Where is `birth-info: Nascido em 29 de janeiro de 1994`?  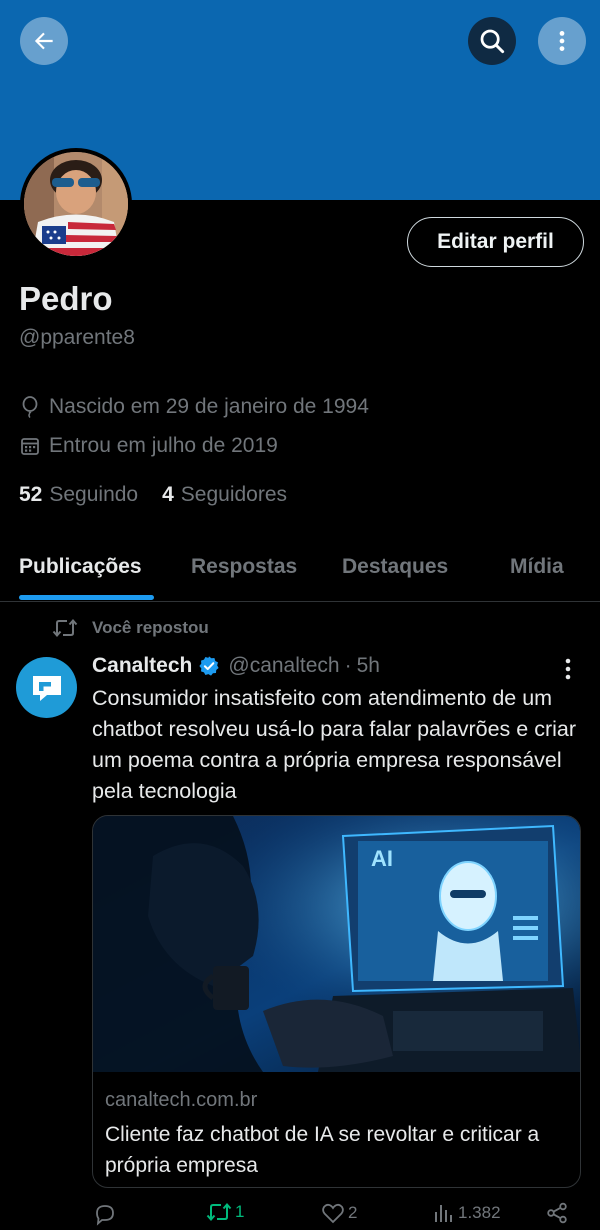
birth-info: Nascido em 29 de janeiro de 1994 is located at coordinates (194, 407).